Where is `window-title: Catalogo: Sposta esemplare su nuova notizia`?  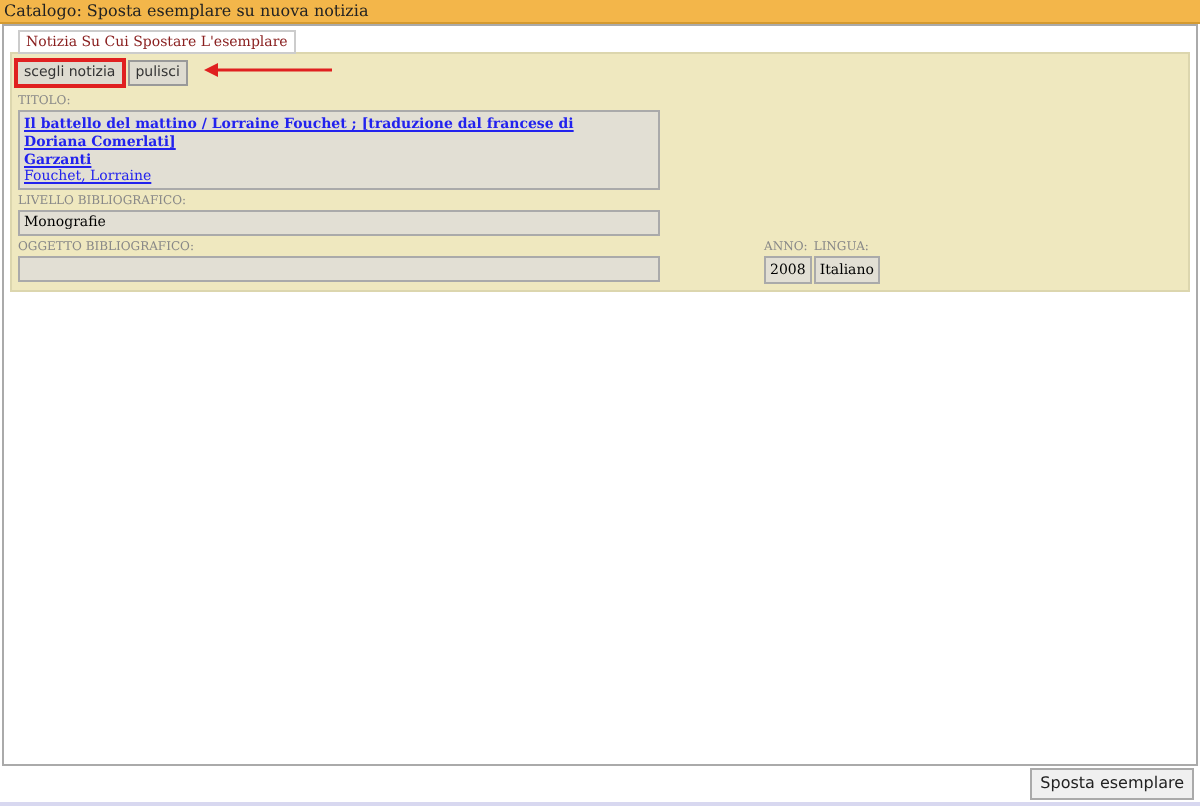 window-title: Catalogo: Sposta esemplare su nuova notizia is located at coordinates (600, 12).